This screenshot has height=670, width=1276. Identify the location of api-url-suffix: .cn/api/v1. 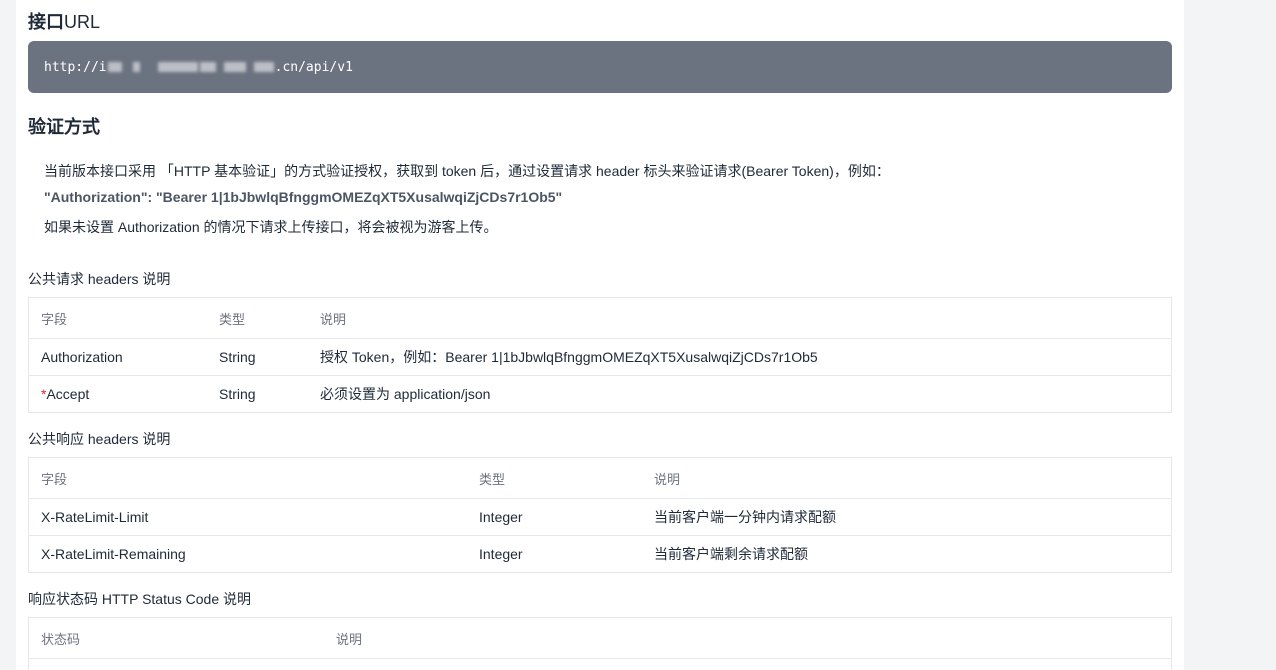
(313, 67).